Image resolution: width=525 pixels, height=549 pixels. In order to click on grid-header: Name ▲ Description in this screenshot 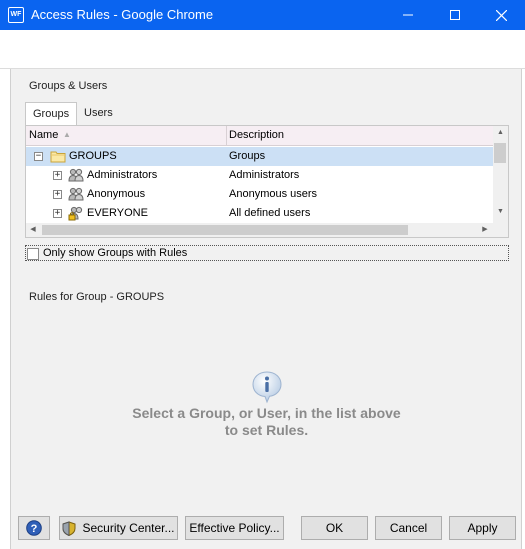, I will do `click(259, 136)`.